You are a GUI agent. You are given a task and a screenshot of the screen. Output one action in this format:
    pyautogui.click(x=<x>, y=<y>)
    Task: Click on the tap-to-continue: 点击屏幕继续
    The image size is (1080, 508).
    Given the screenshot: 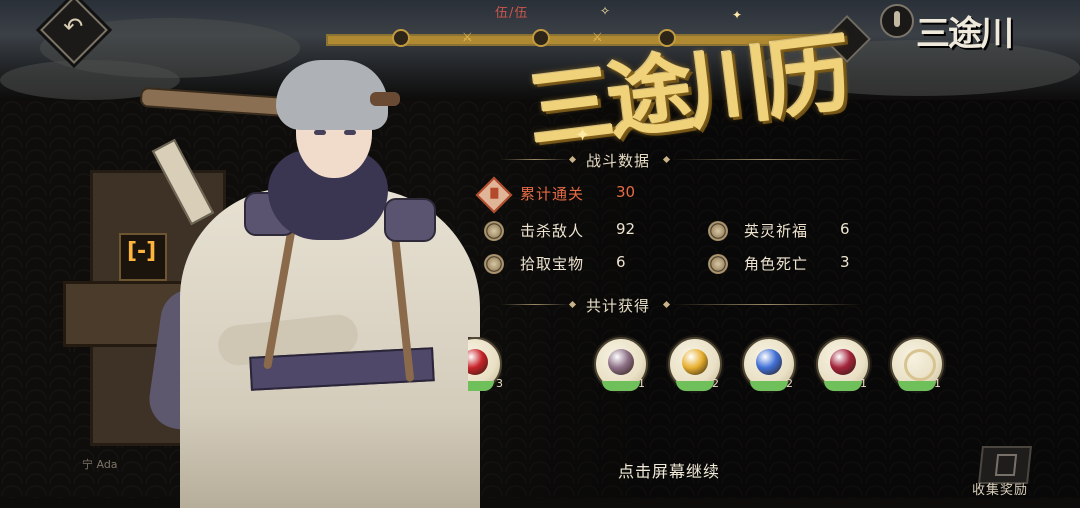 What is the action you would take?
    pyautogui.click(x=669, y=470)
    